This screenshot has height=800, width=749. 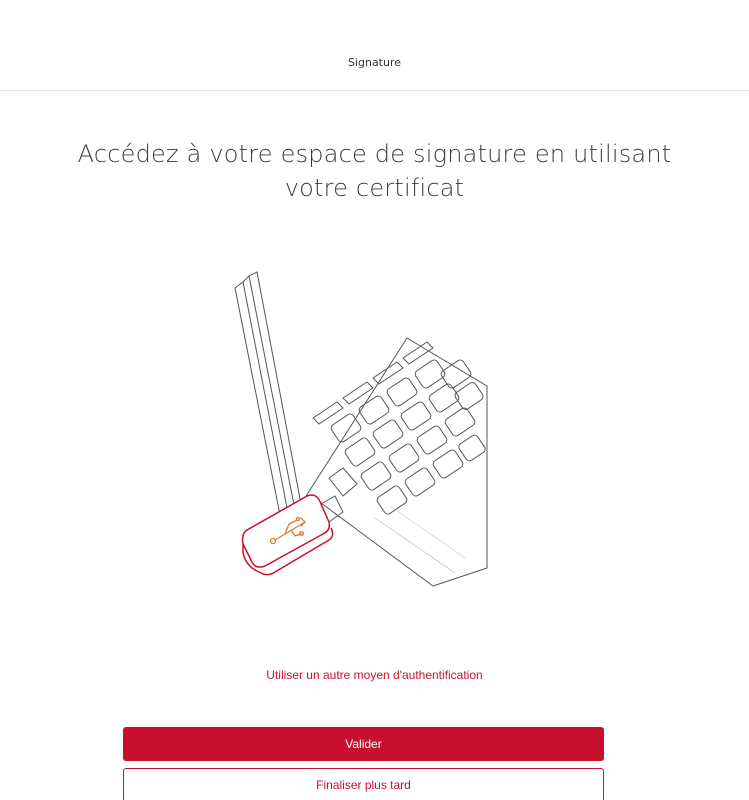 I want to click on laptop-usb-key-illustration, so click(x=360, y=433).